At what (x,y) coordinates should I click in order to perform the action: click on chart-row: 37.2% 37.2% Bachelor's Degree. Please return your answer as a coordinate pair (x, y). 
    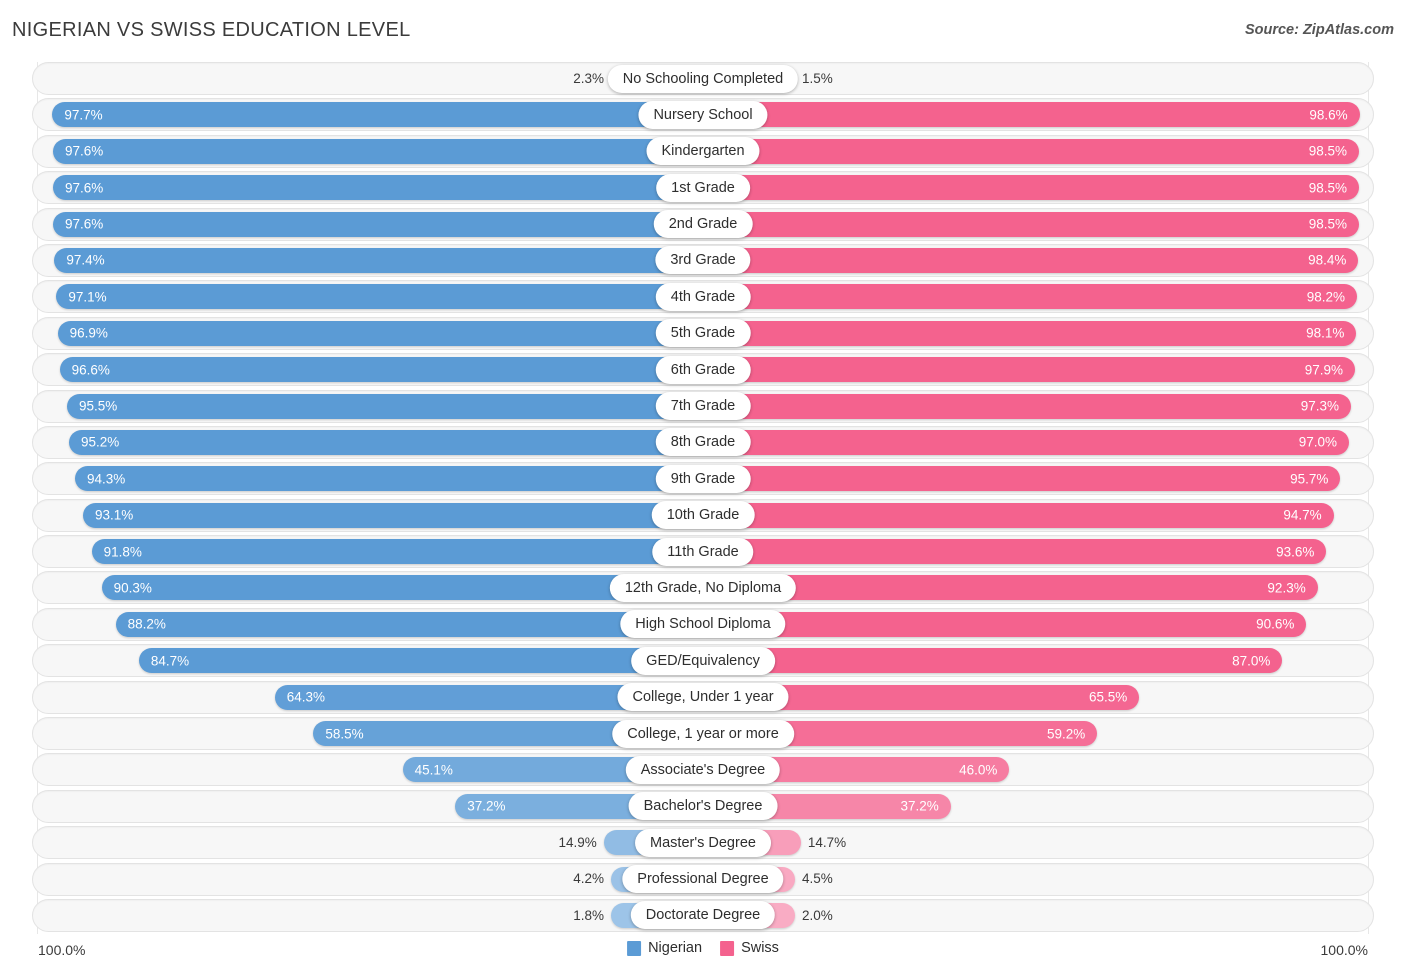
    Looking at the image, I should click on (703, 806).